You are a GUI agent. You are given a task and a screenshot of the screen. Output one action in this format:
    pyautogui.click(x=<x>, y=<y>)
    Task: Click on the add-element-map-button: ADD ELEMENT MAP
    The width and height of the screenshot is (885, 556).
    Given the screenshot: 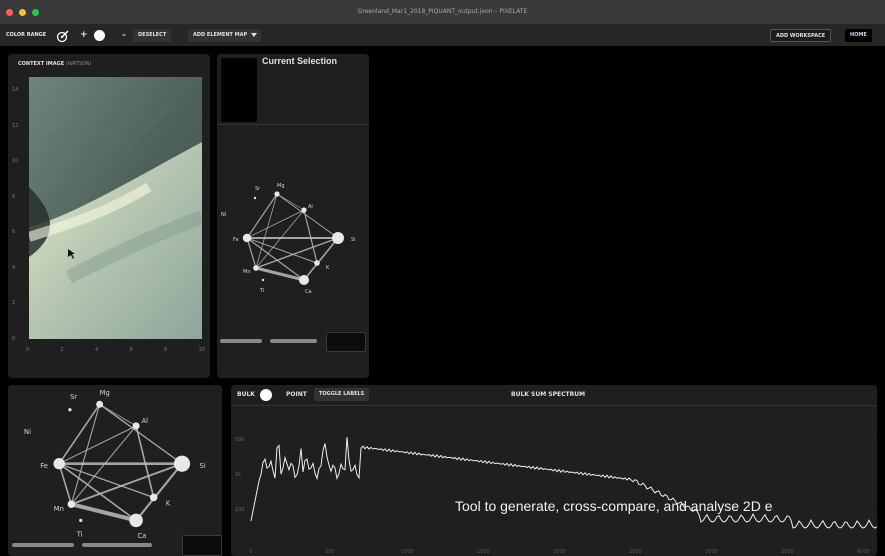 What is the action you would take?
    pyautogui.click(x=225, y=35)
    